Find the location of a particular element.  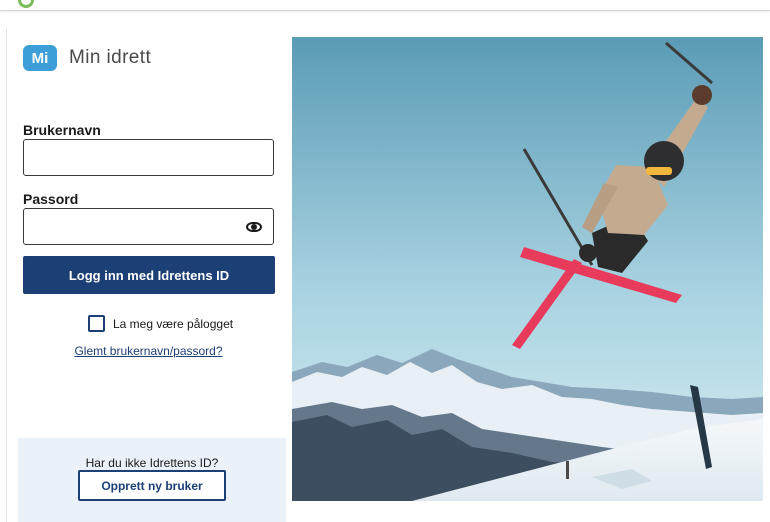

create-user-button: Opprett ny bruker is located at coordinates (152, 485).